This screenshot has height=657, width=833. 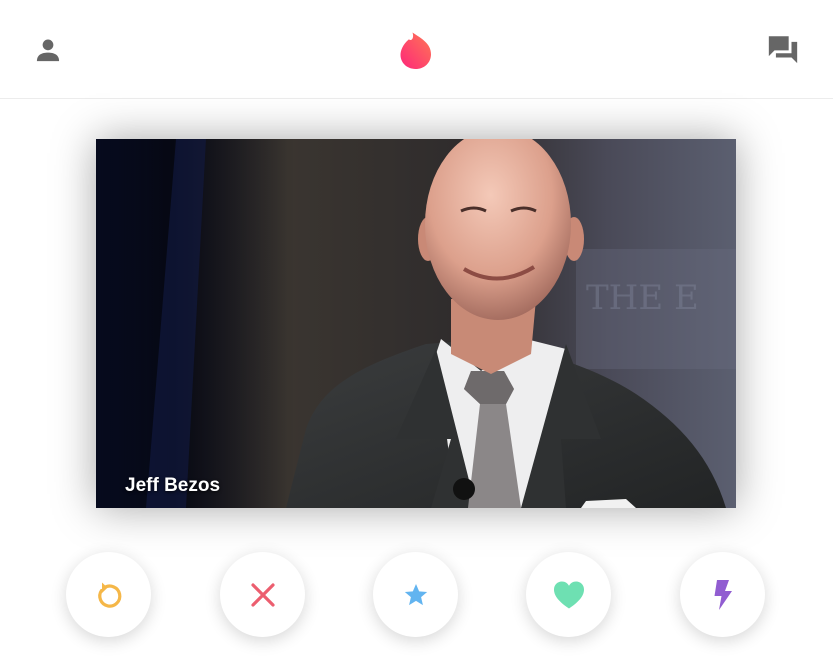 What do you see at coordinates (173, 485) in the screenshot?
I see `profile-name: Jeff Bezos` at bounding box center [173, 485].